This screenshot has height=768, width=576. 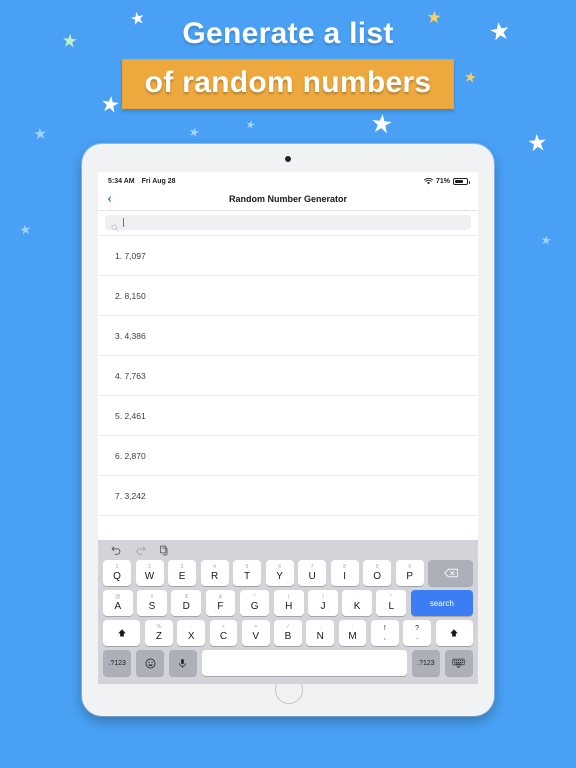 I want to click on shift-key-right, so click(x=454, y=633).